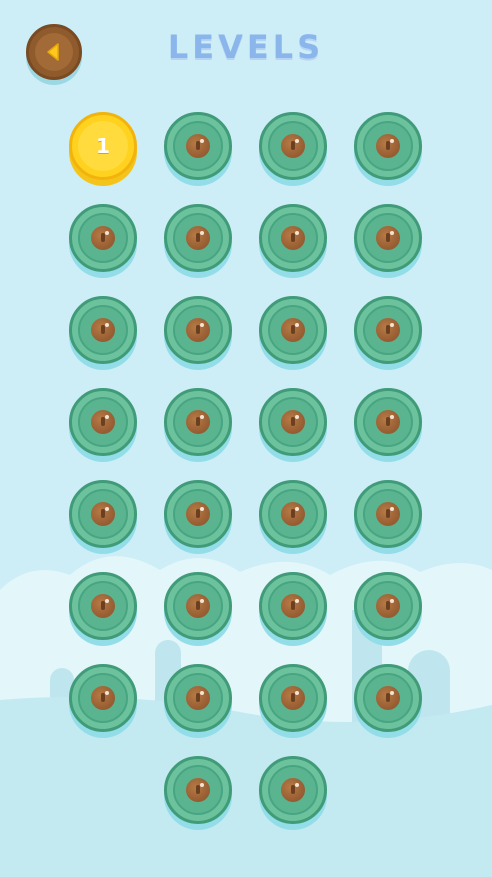  What do you see at coordinates (246, 47) in the screenshot?
I see `page-title: LEVELS` at bounding box center [246, 47].